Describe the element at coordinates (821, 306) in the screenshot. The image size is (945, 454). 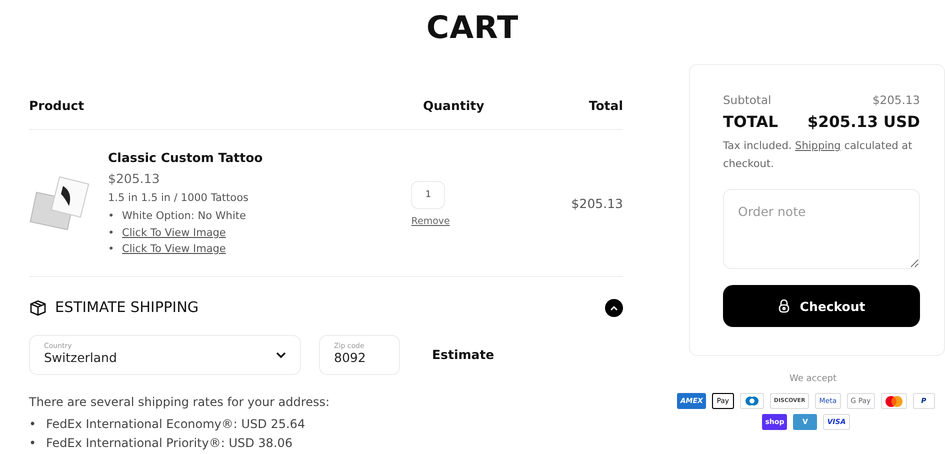
I see `checkout-button: Checkout` at that location.